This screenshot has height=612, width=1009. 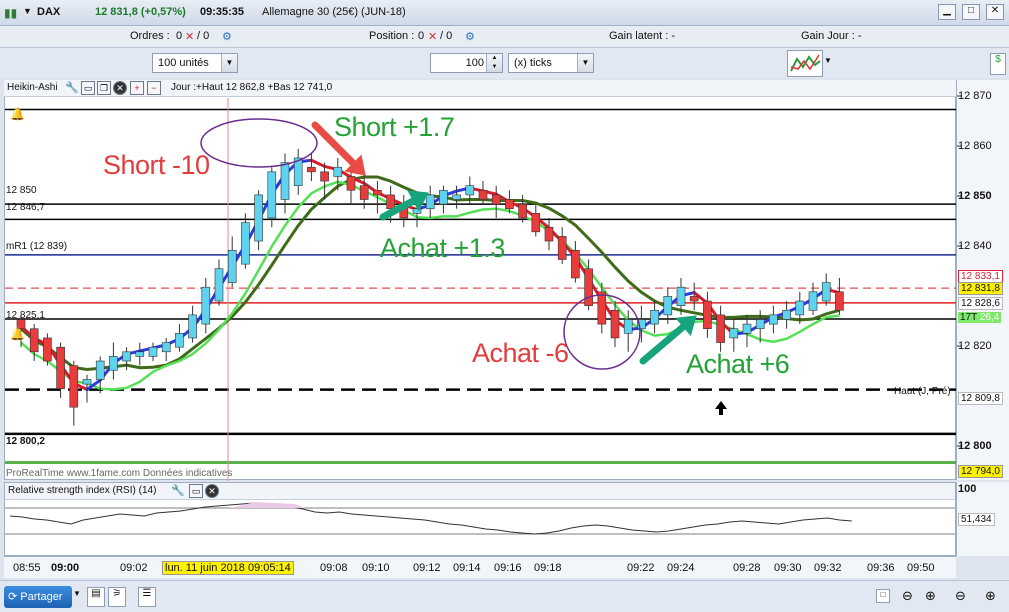 What do you see at coordinates (137, 88) in the screenshot?
I see `add-icon: +` at bounding box center [137, 88].